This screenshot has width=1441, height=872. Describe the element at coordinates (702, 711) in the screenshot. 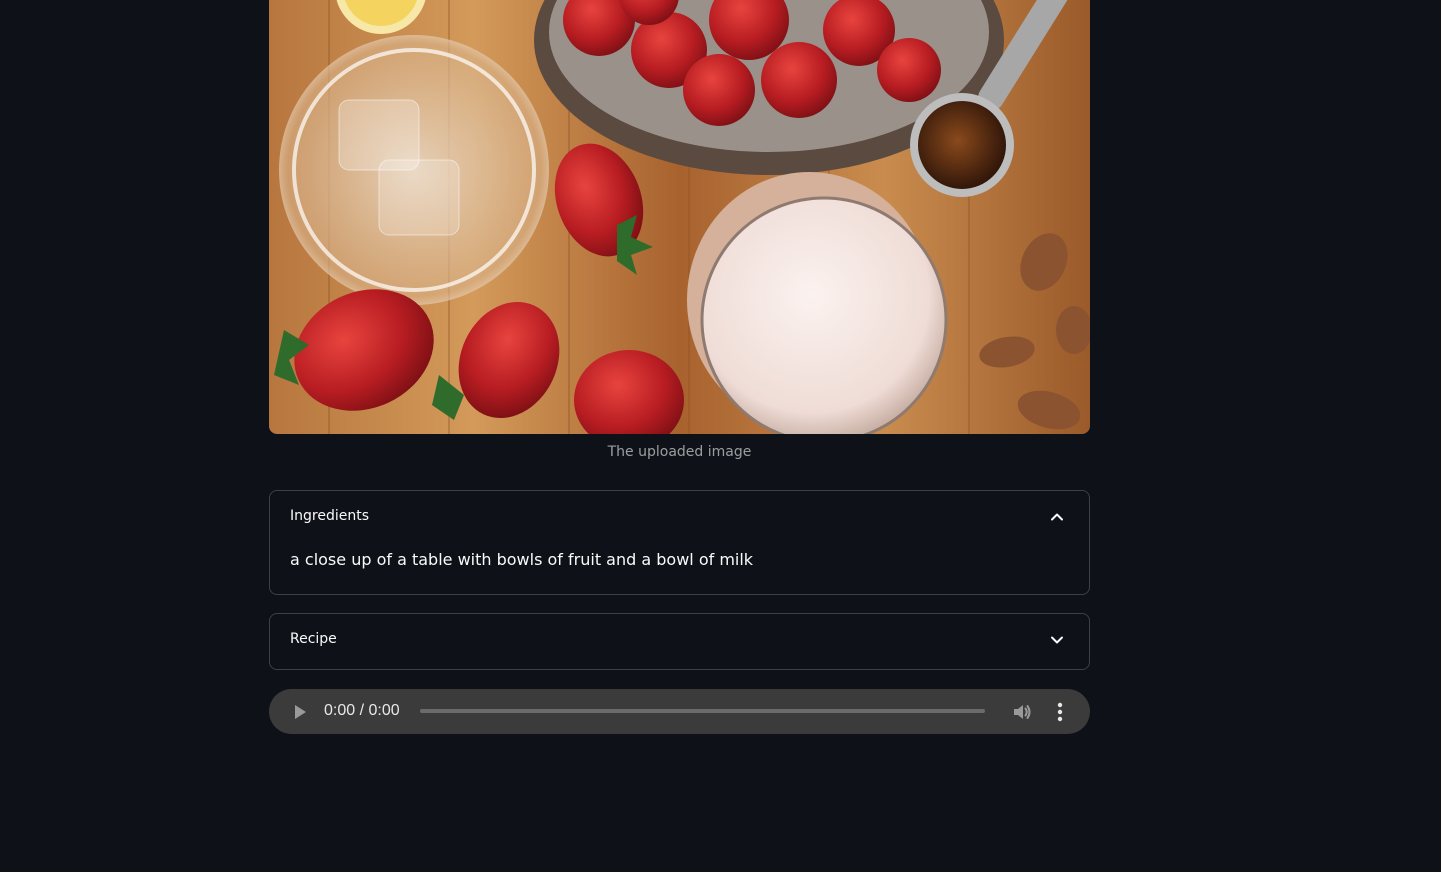

I see `audio-progress-slider` at that location.